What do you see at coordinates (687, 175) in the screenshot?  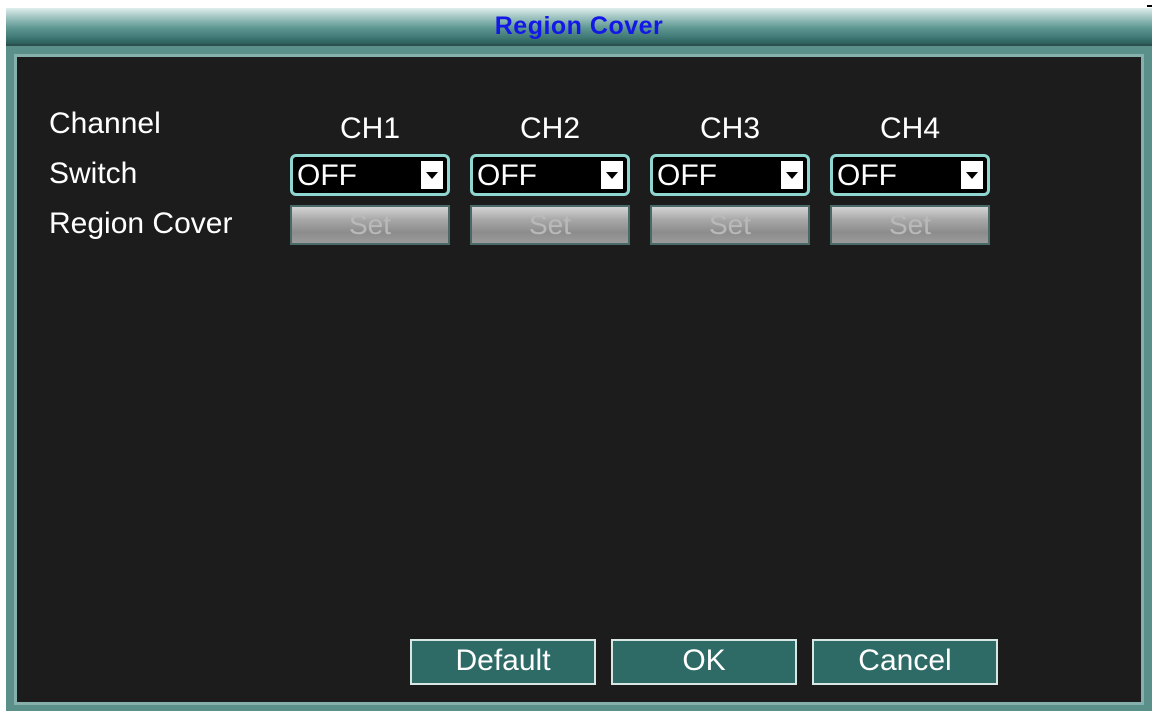 I see `switch-value-ch3: OFF` at bounding box center [687, 175].